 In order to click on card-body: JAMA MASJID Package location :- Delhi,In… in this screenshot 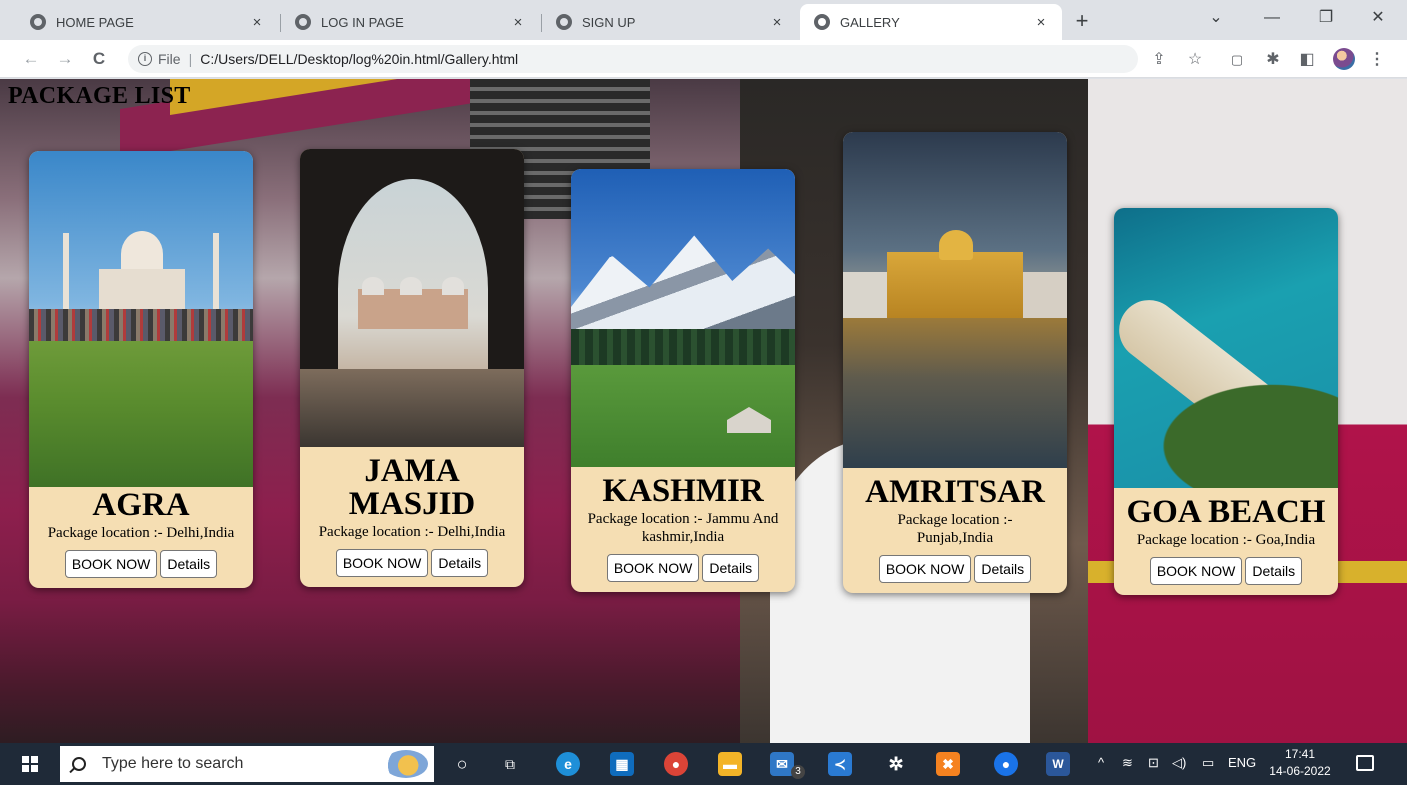, I will do `click(412, 517)`.